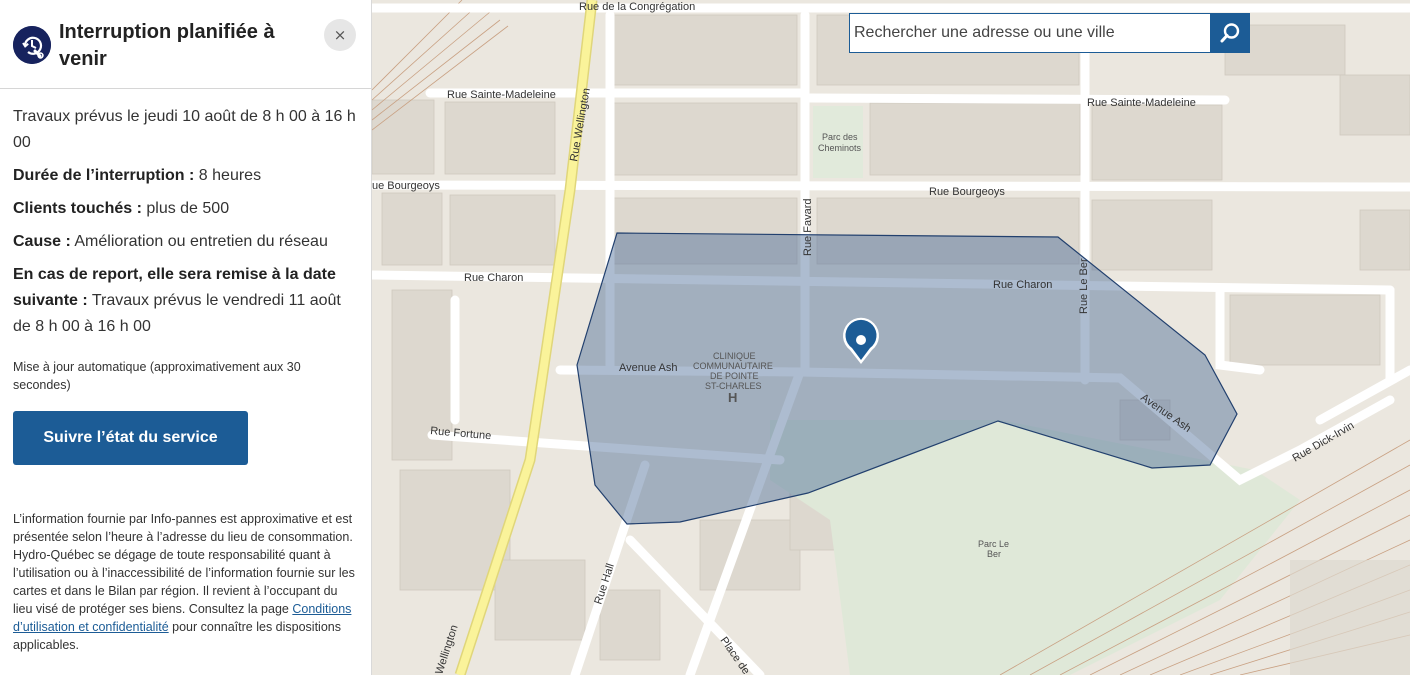 This screenshot has height=675, width=1410. What do you see at coordinates (733, 366) in the screenshot?
I see `label-clinique-2: COMMUNAUTAIRE` at bounding box center [733, 366].